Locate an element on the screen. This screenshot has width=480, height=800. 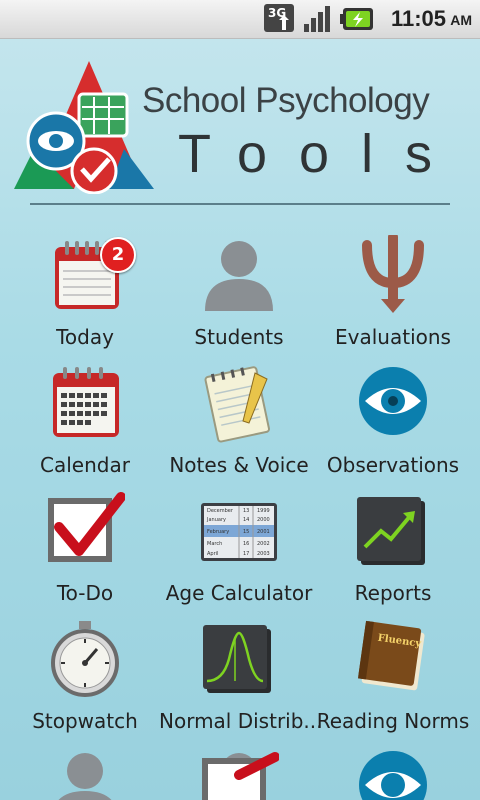
grid-item-label: Today is located at coordinates (85, 337).